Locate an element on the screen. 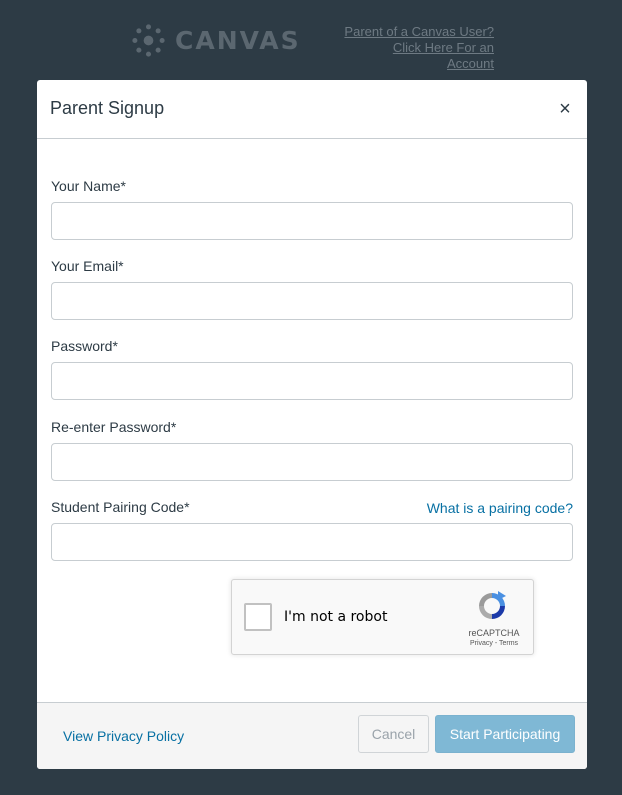 The height and width of the screenshot is (795, 622). modal-title: Parent Signup is located at coordinates (107, 108).